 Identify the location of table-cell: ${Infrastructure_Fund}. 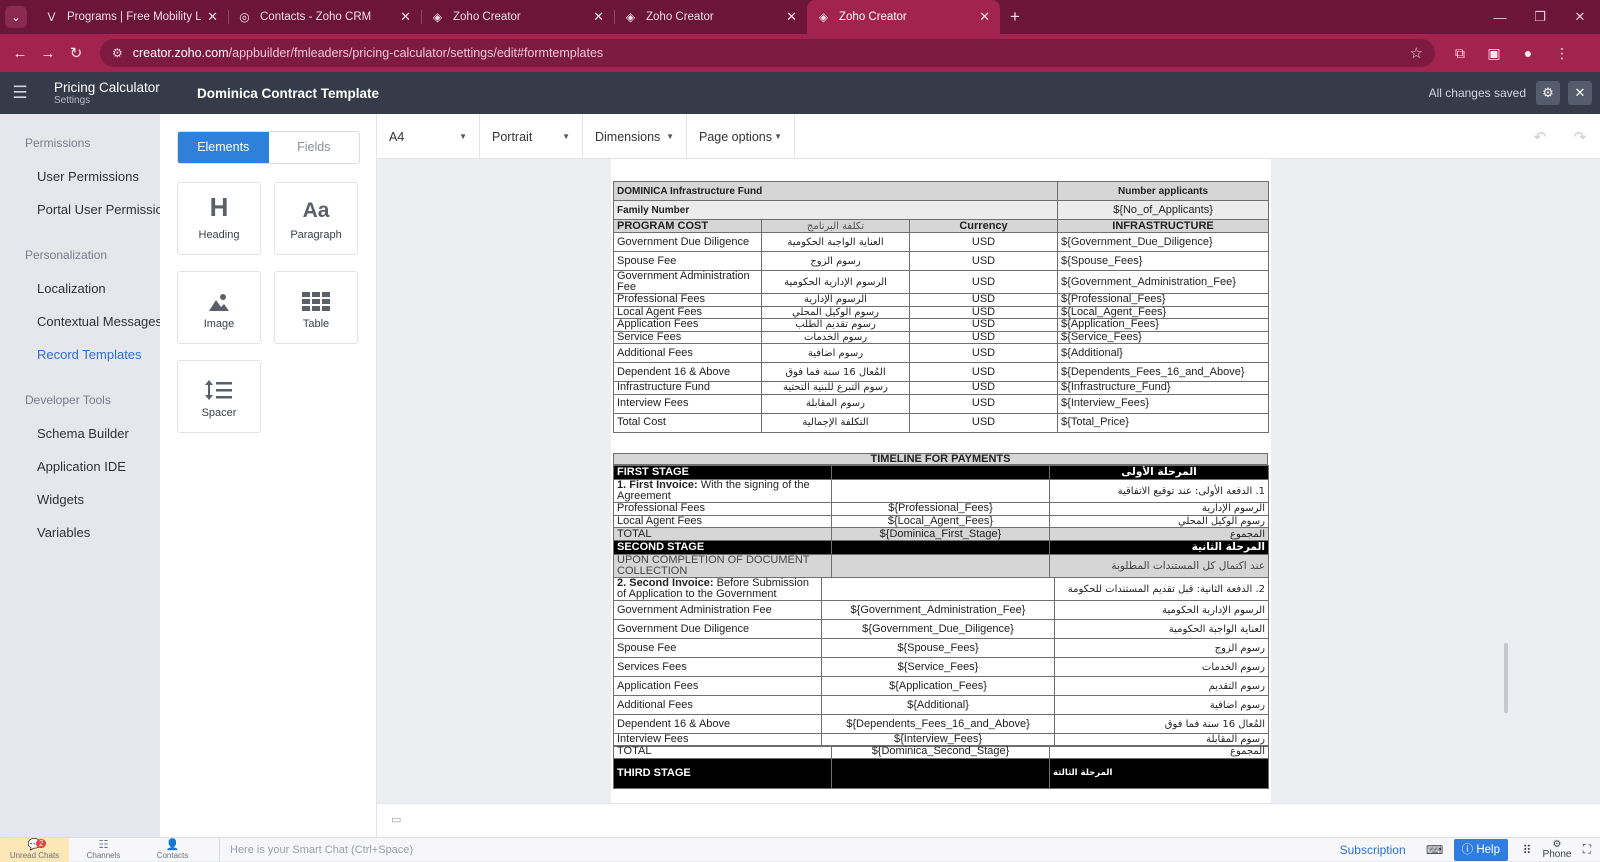
(1163, 388).